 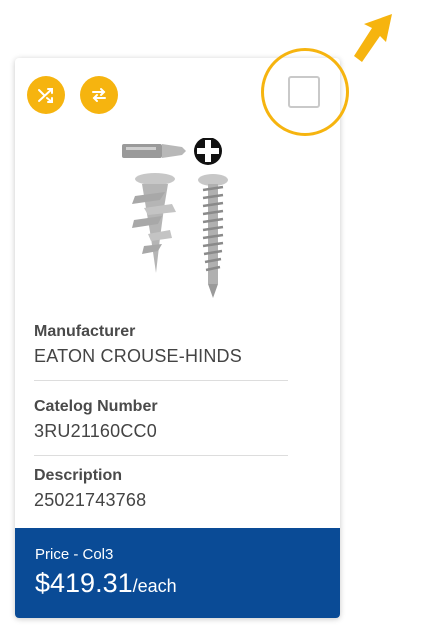 I want to click on price-unit: /each, so click(x=154, y=586).